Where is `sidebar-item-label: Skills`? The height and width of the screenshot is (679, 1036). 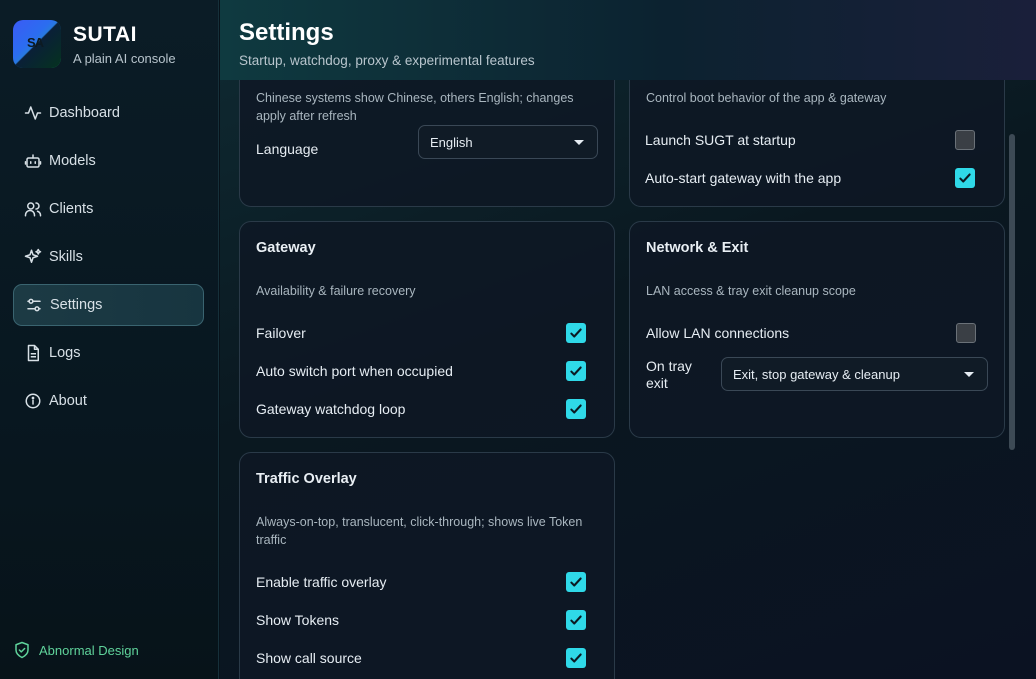
sidebar-item-label: Skills is located at coordinates (66, 257).